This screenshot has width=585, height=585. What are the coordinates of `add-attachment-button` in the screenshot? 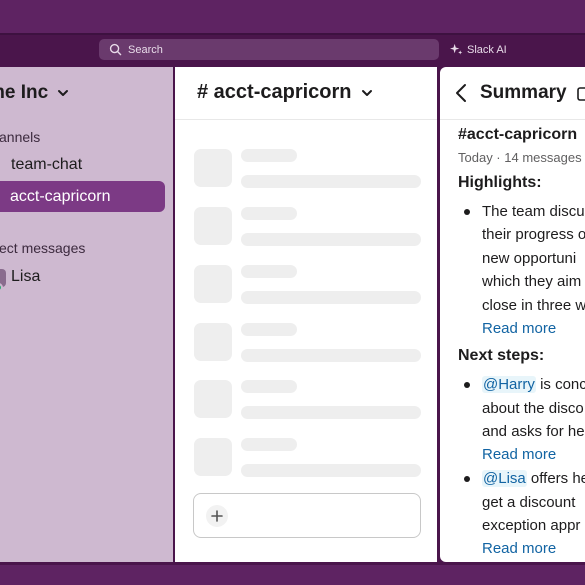 It's located at (217, 516).